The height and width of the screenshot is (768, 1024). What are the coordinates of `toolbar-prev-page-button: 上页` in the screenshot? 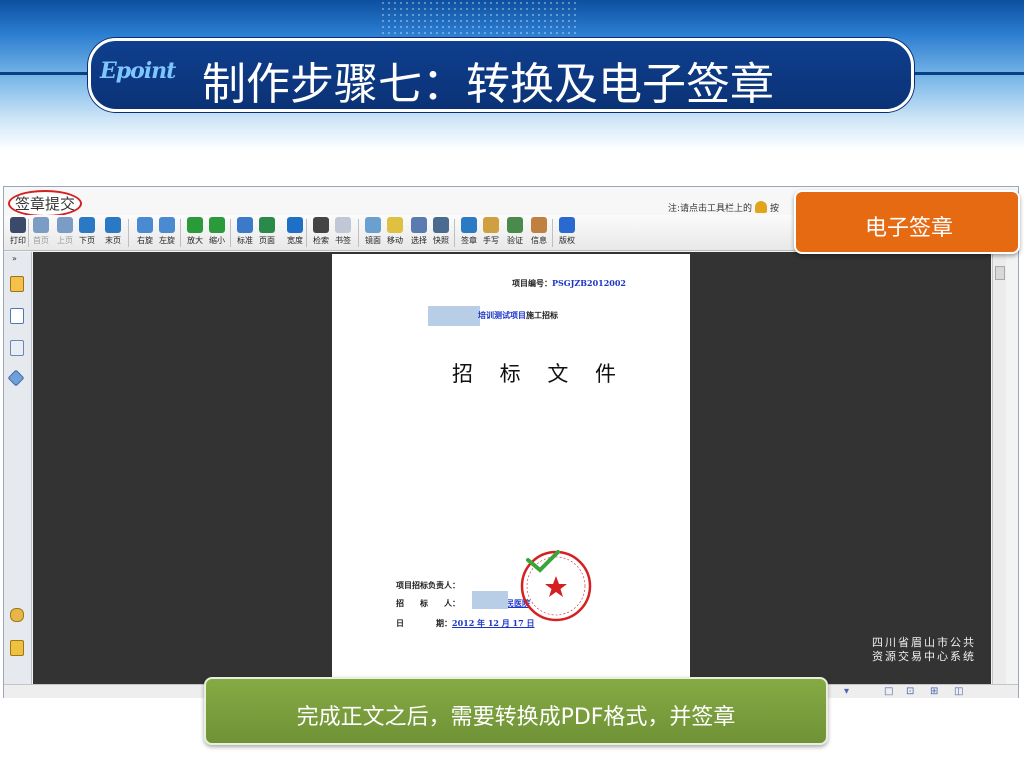 It's located at (65, 231).